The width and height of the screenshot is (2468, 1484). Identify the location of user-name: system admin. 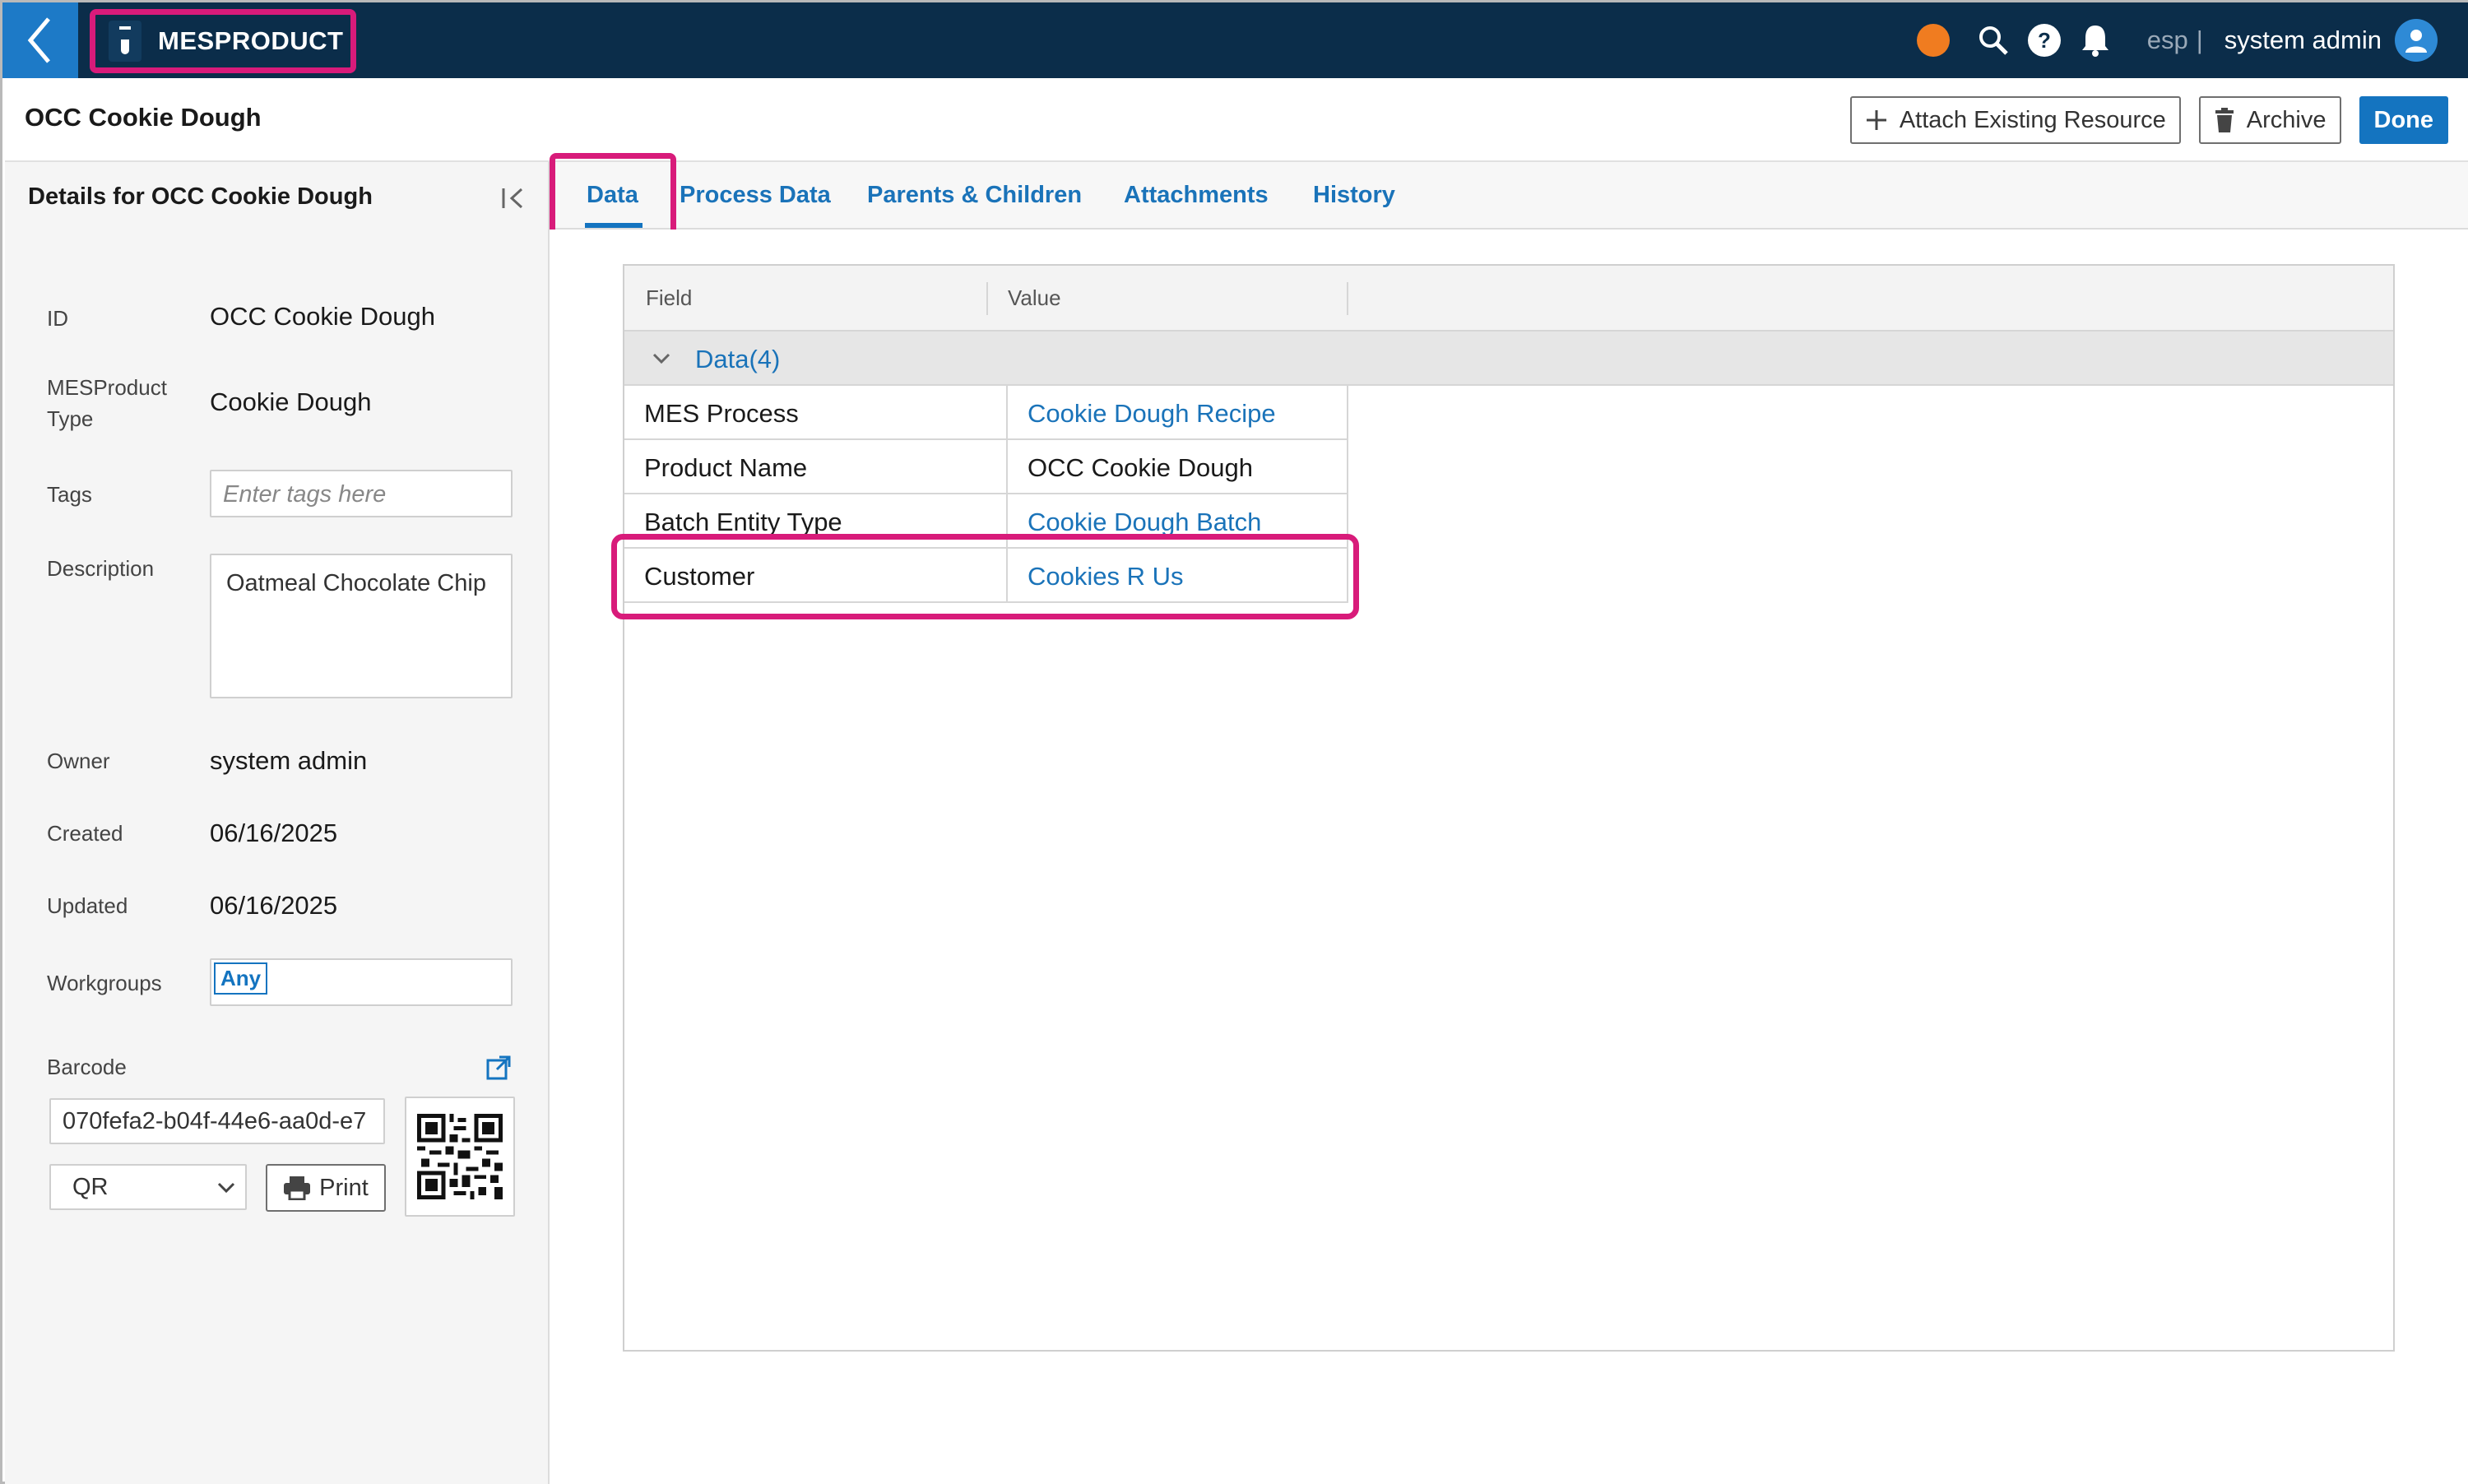
(2303, 40).